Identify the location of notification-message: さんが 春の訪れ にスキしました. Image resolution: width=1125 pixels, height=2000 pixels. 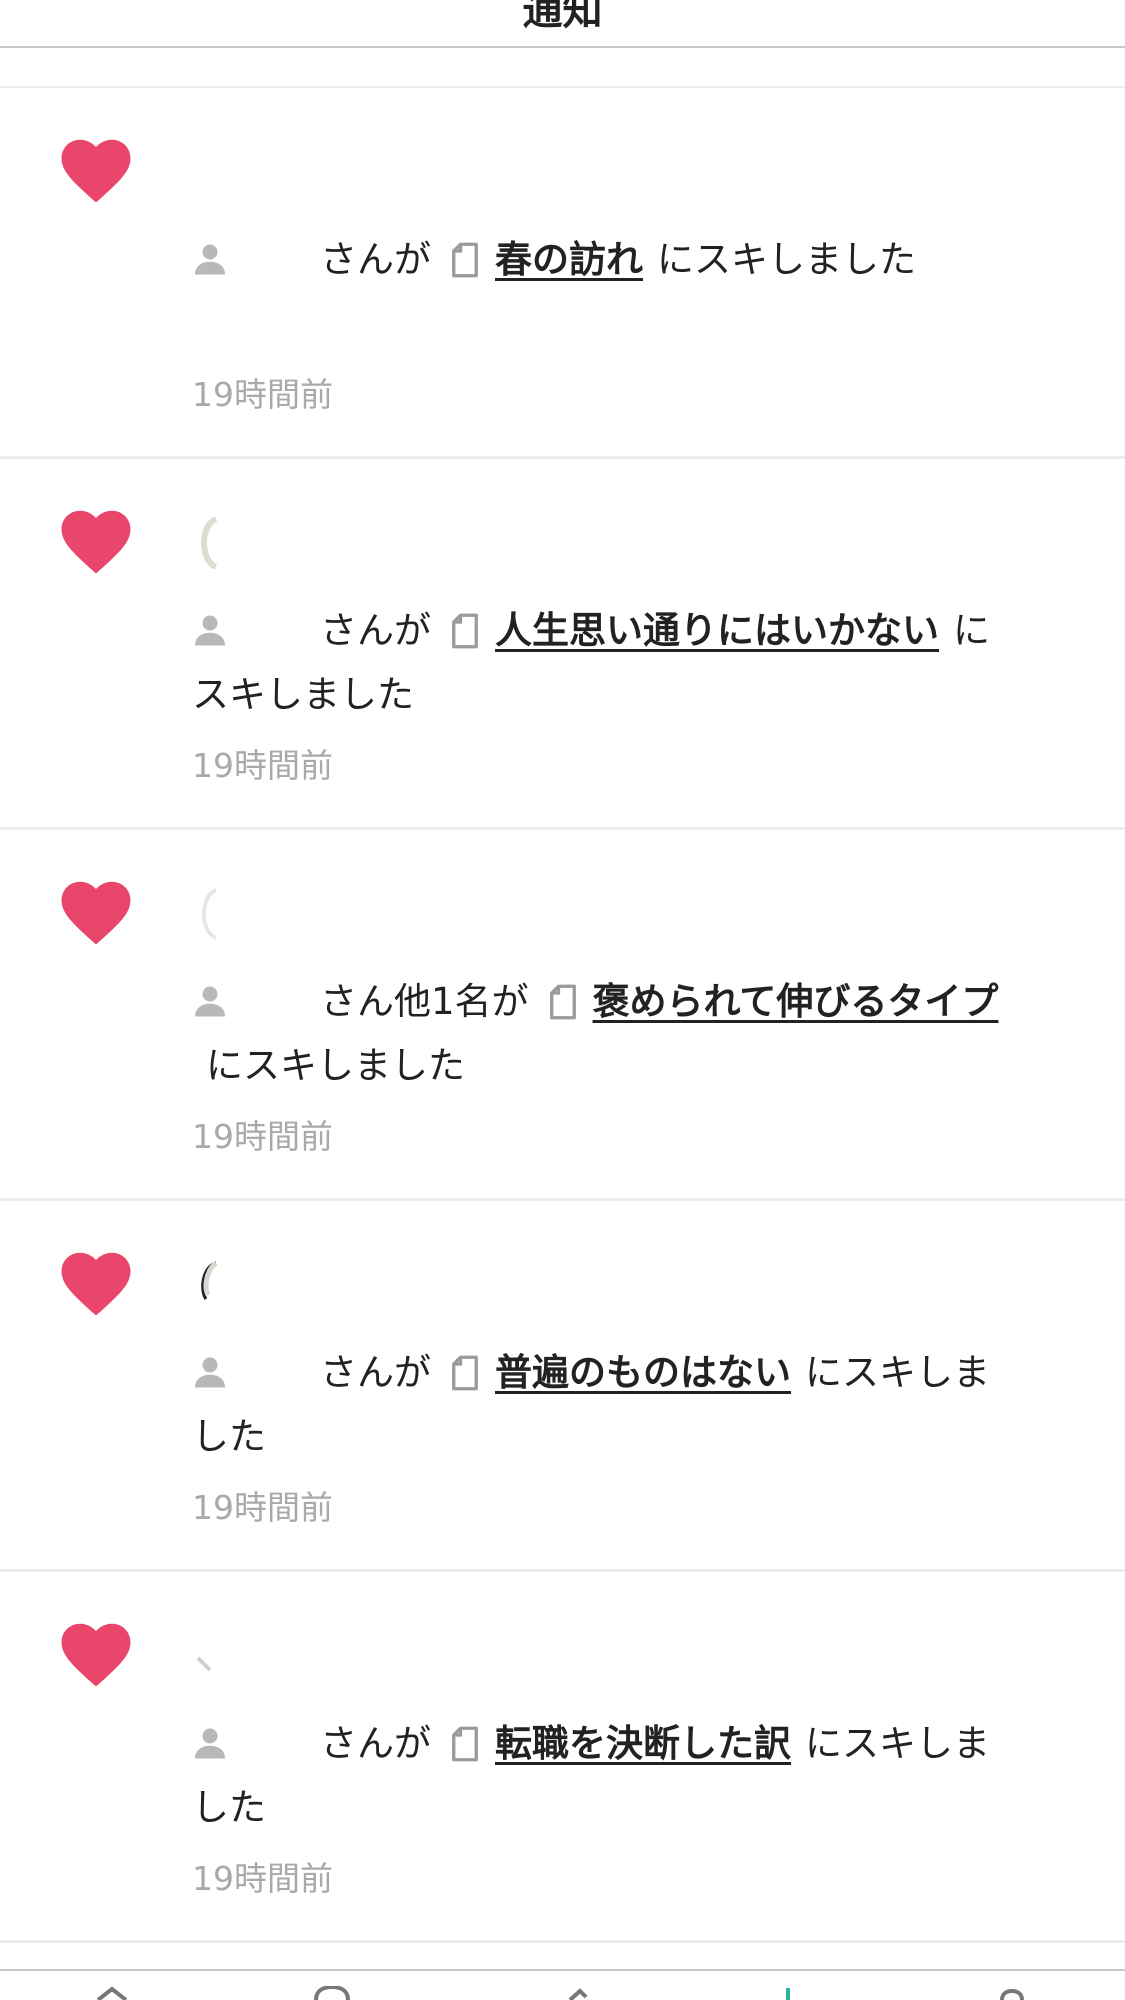
(607, 260).